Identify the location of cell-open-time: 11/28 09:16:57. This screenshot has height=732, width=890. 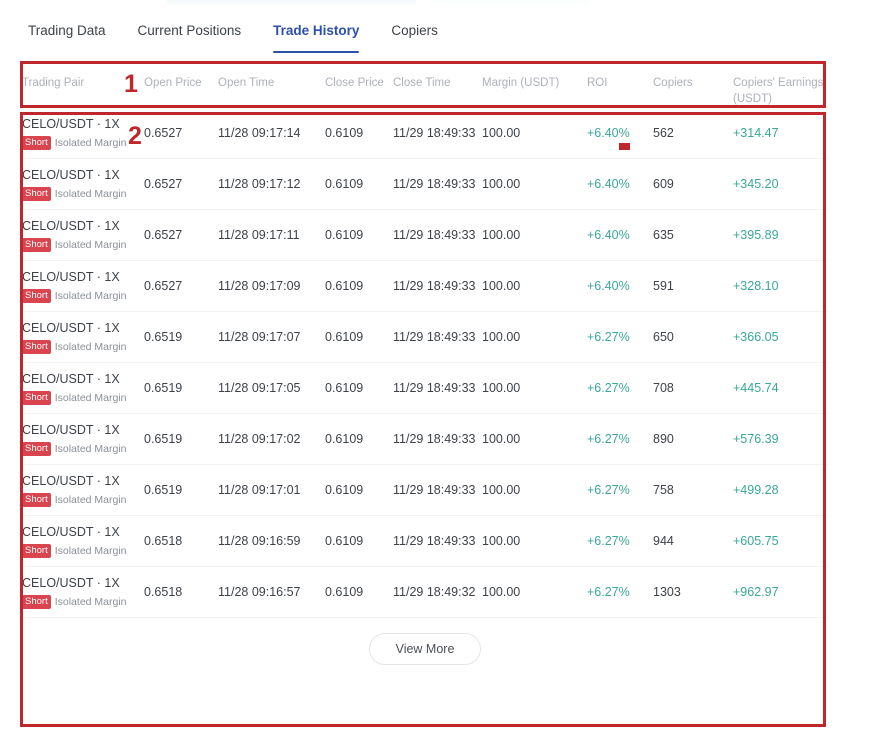
(259, 592).